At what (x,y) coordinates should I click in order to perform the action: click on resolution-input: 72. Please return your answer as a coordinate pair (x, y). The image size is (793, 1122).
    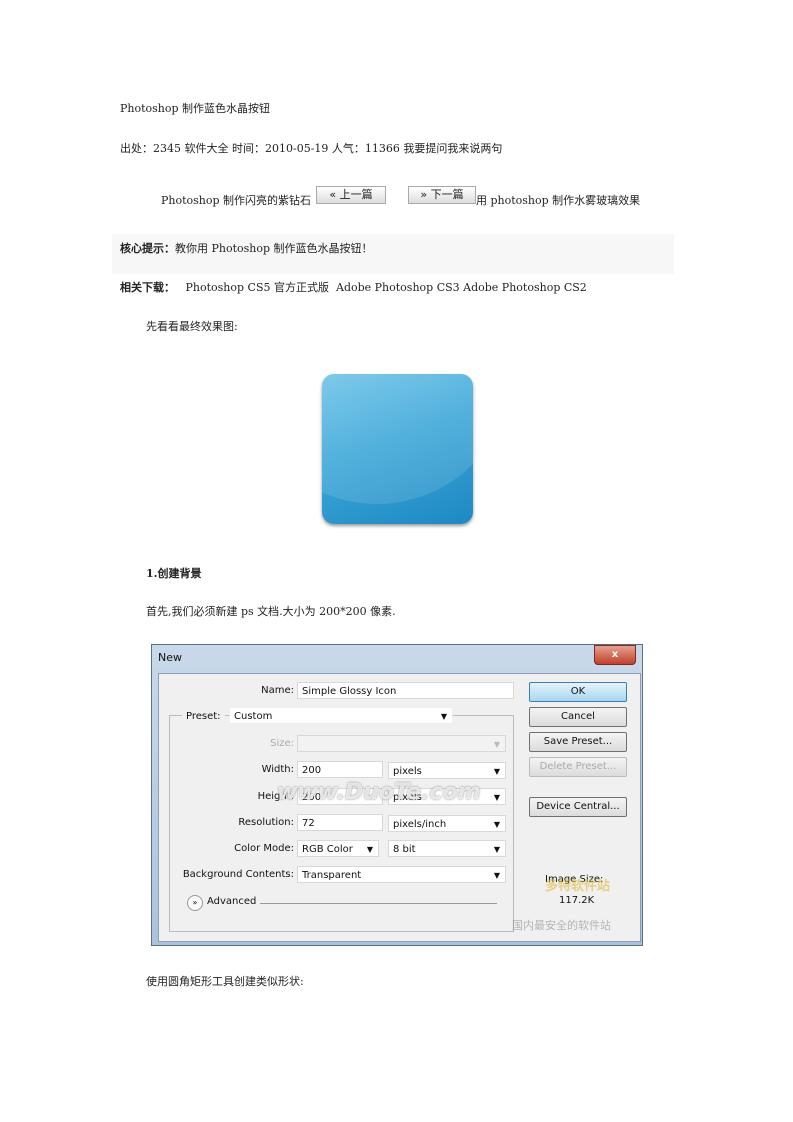
    Looking at the image, I should click on (340, 822).